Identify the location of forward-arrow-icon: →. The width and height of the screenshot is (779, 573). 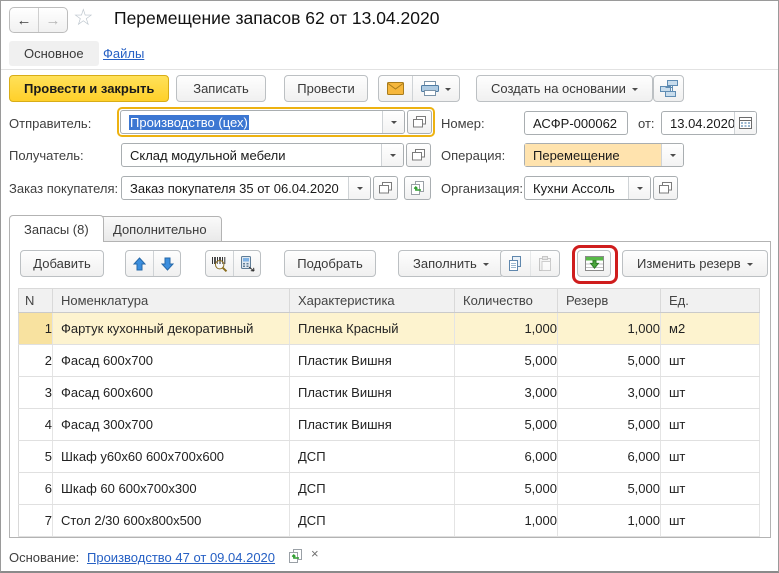
(53, 20).